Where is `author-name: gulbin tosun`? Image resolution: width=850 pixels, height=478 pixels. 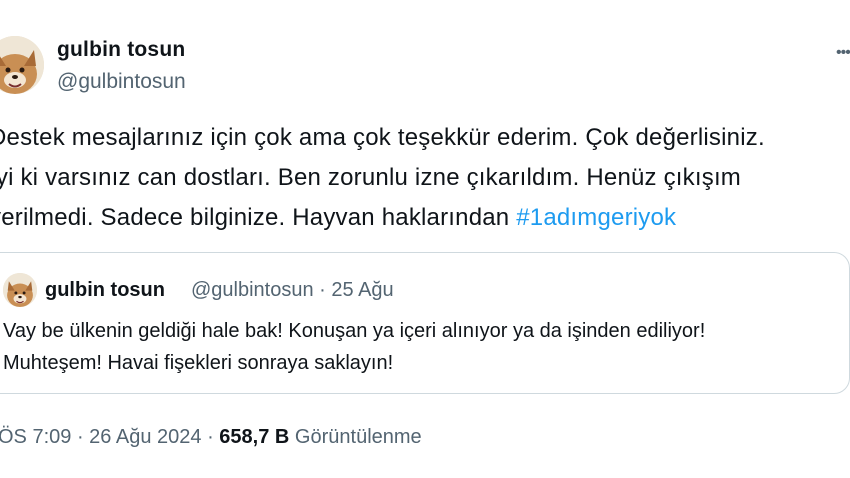 author-name: gulbin tosun is located at coordinates (121, 50).